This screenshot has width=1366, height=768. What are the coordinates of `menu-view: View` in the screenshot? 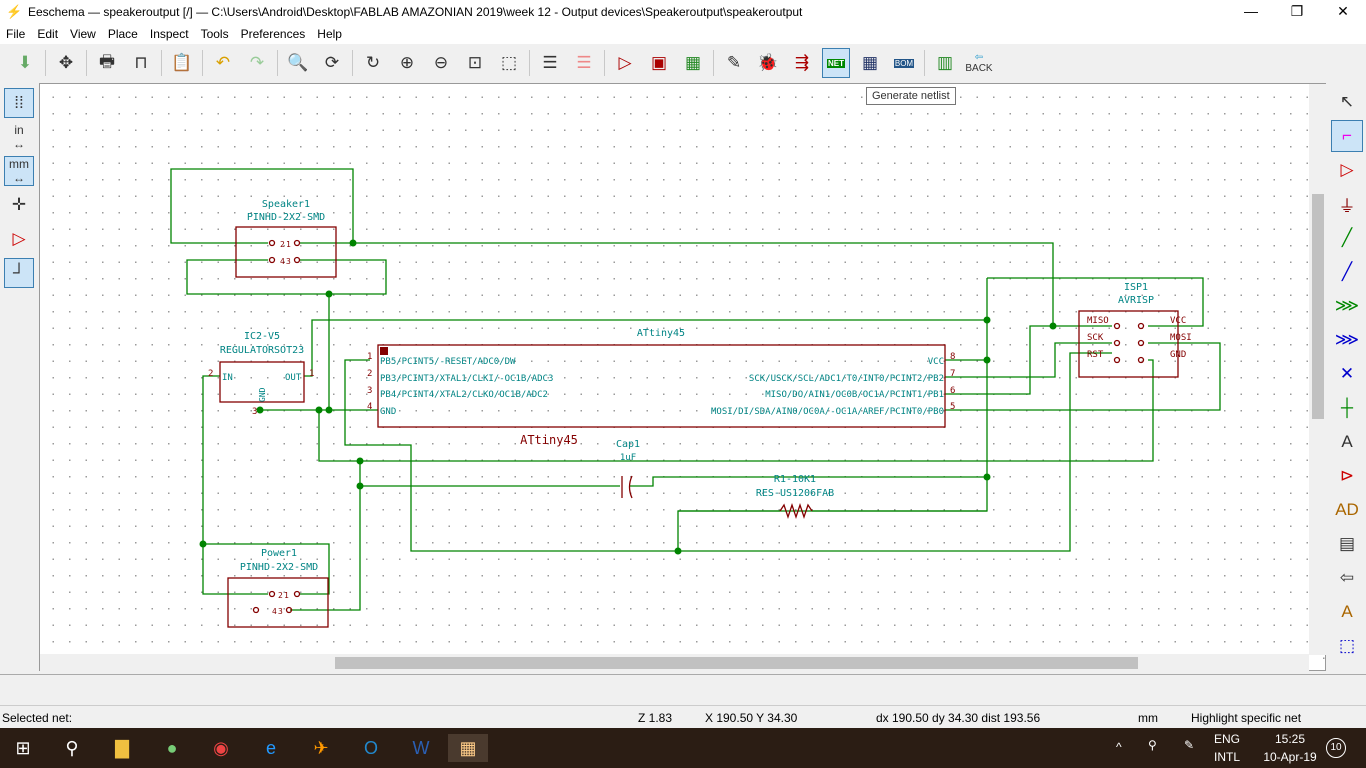 It's located at (83, 34).